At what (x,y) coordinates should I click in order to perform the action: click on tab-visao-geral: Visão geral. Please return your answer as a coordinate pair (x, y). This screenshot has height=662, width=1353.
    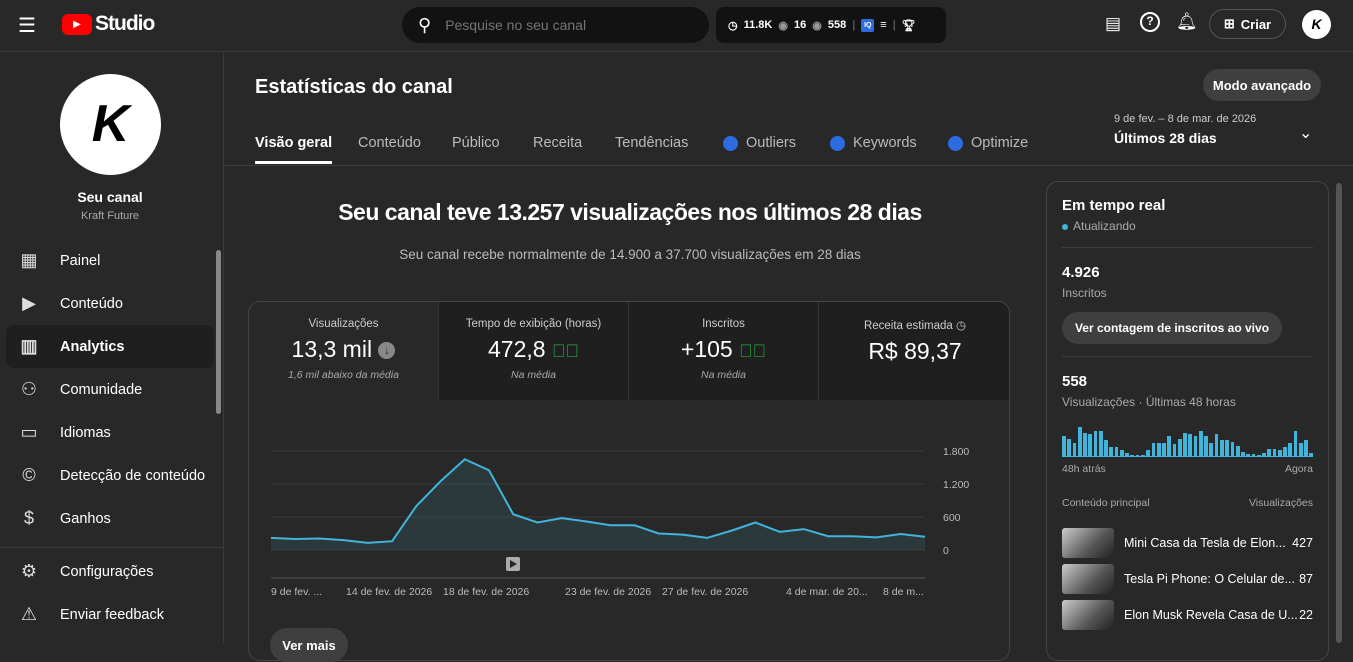
    Looking at the image, I should click on (294, 149).